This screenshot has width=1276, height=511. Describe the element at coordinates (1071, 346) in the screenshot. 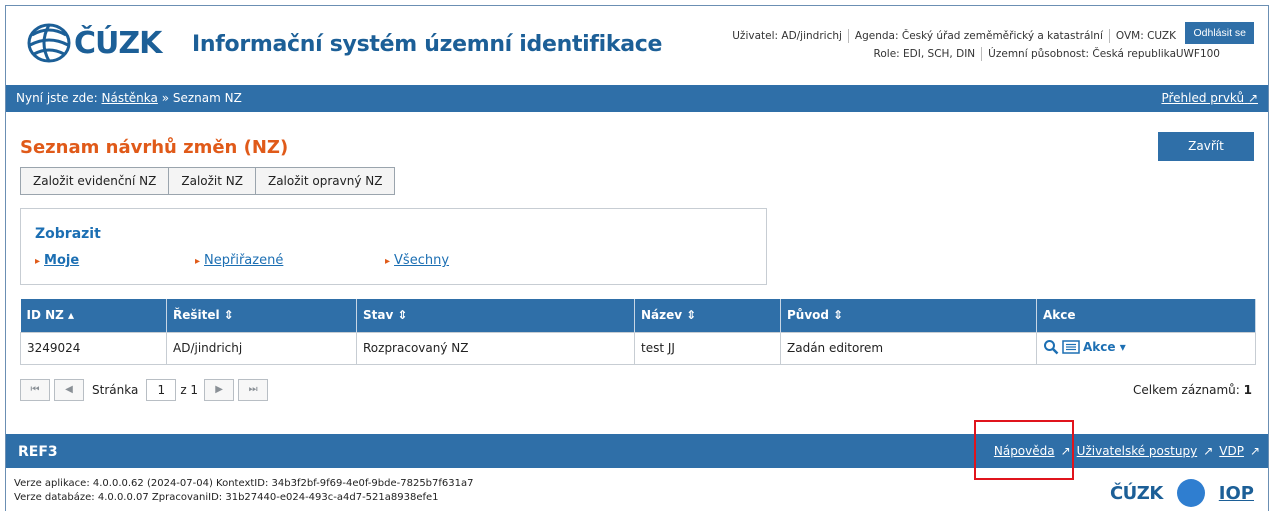

I see `list-icon` at that location.